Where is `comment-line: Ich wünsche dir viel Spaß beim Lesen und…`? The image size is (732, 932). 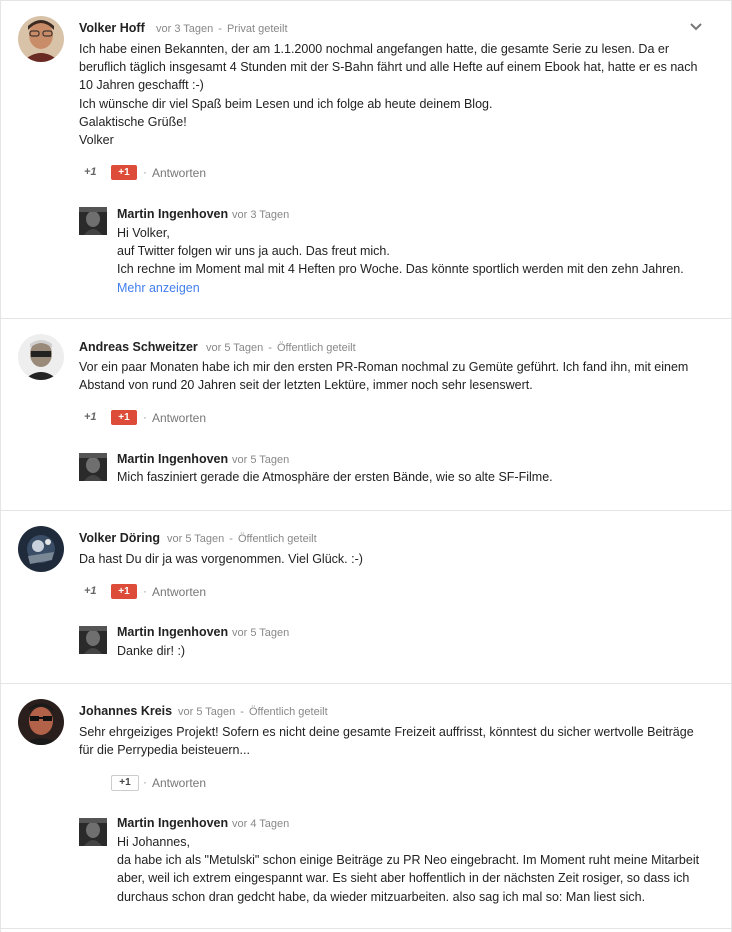
comment-line: Ich wünsche dir viel Spaß beim Lesen und… is located at coordinates (286, 103).